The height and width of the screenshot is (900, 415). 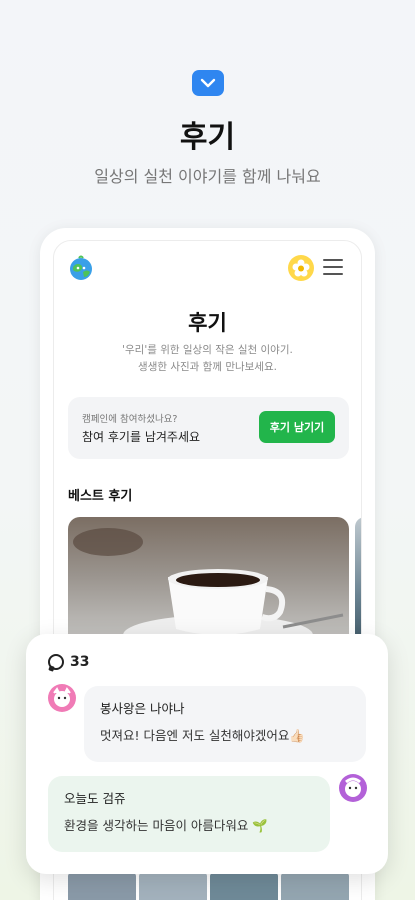 What do you see at coordinates (166, 825) in the screenshot?
I see `comment-text: 환경을 생각하는 마음이 아름다워요 🌱` at bounding box center [166, 825].